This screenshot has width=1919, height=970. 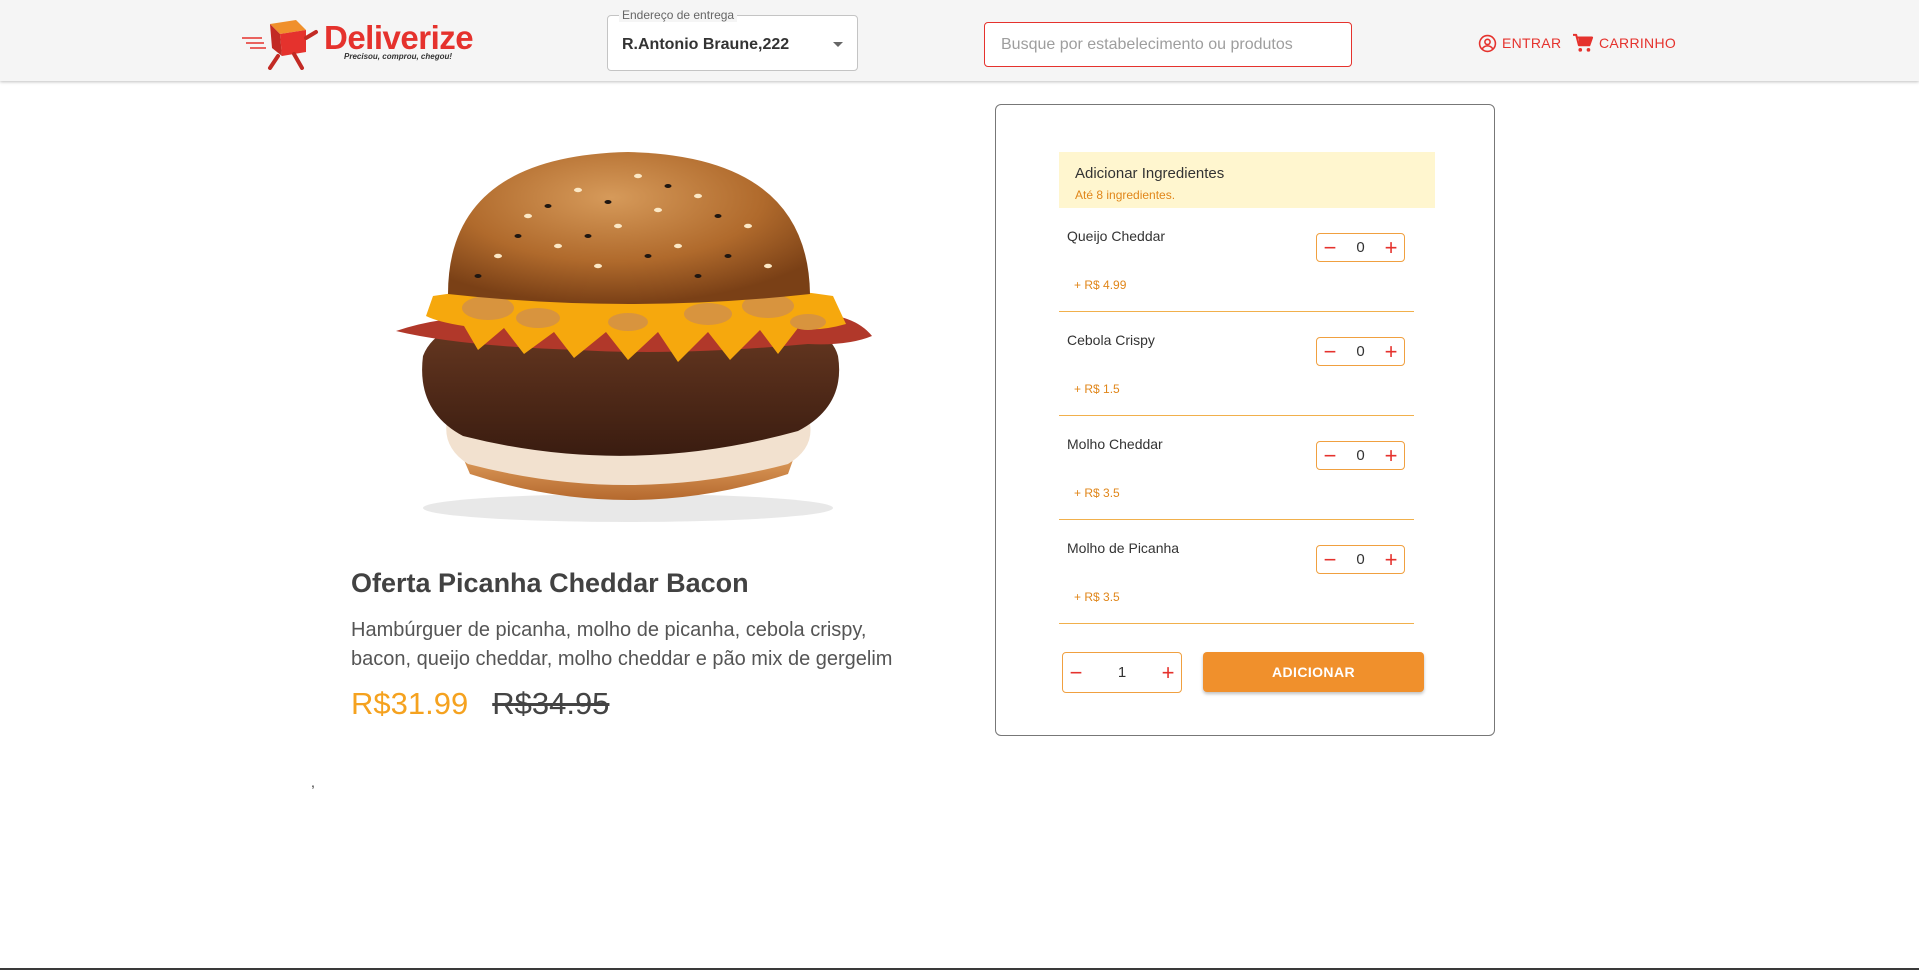 I want to click on ingredient-name: Molho de Picanha, so click(x=1123, y=548).